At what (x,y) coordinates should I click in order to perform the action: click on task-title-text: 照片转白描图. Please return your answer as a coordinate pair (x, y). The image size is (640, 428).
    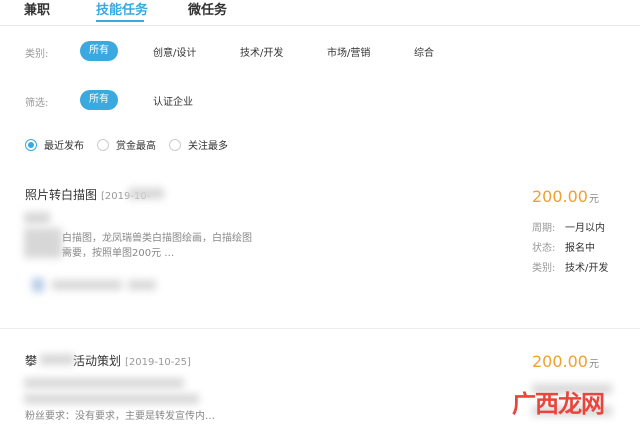
    Looking at the image, I should click on (61, 195).